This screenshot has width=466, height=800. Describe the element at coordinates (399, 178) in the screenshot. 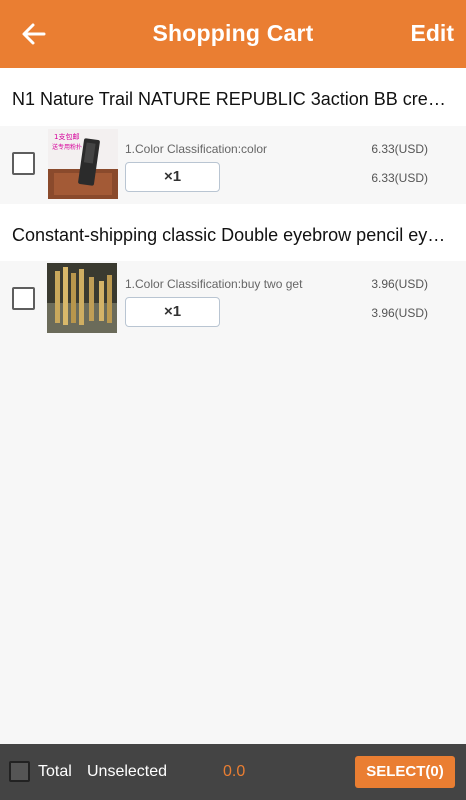

I see `item-subtotal: 6.33(USD)` at that location.